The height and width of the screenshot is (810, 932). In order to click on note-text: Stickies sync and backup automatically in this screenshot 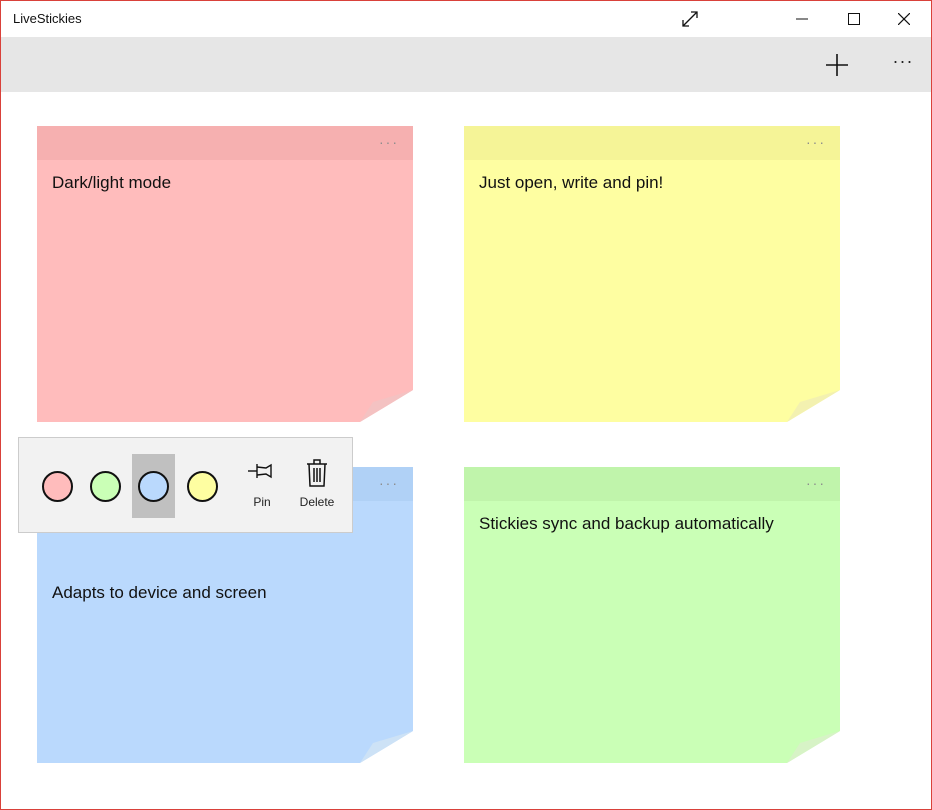, I will do `click(626, 524)`.